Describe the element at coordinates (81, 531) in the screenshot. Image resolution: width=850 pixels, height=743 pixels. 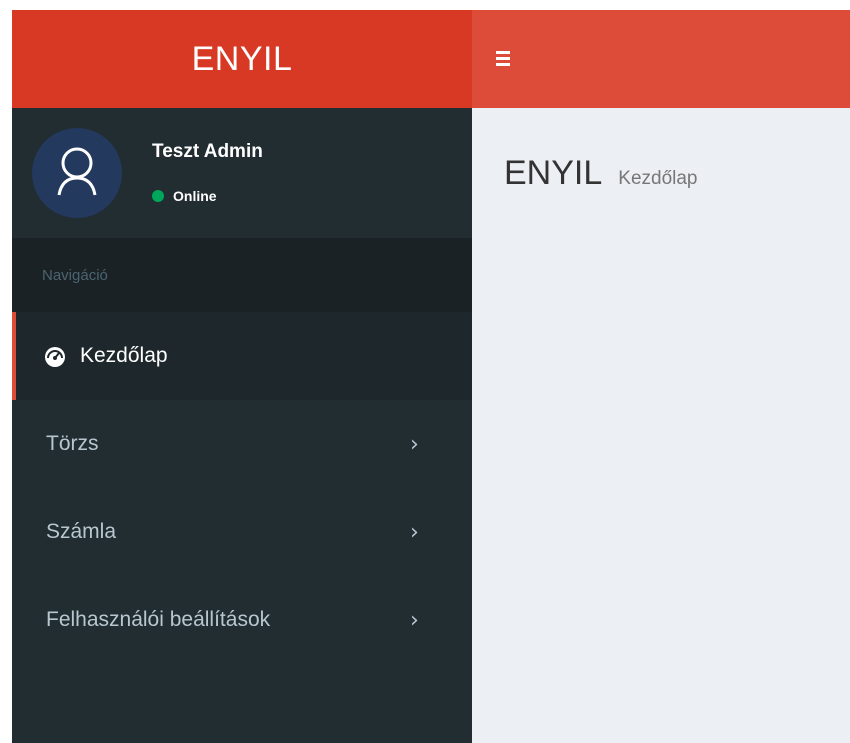
I see `sidebar-item-label: Számla` at that location.